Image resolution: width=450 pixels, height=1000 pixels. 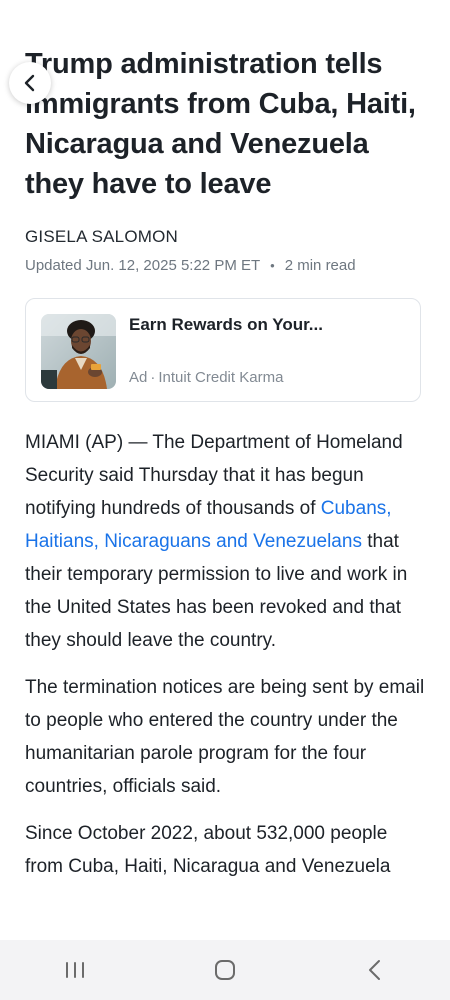 I want to click on back-icon, so click(x=374, y=970).